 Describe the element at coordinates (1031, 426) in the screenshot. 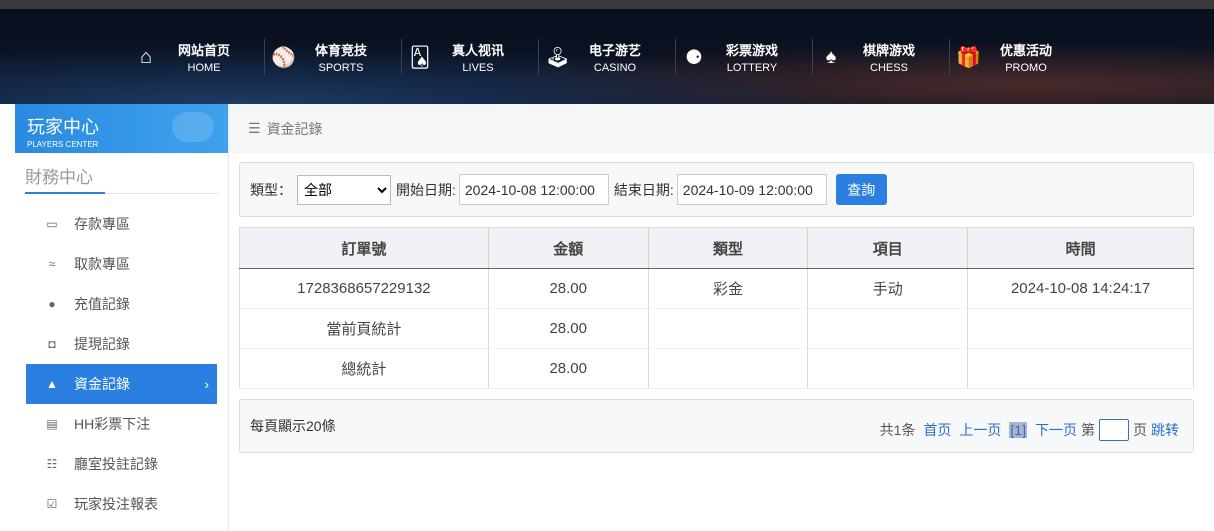

I see `pager: 共1条 首页 上一页 [1] 下一页 第 页 跳转` at that location.